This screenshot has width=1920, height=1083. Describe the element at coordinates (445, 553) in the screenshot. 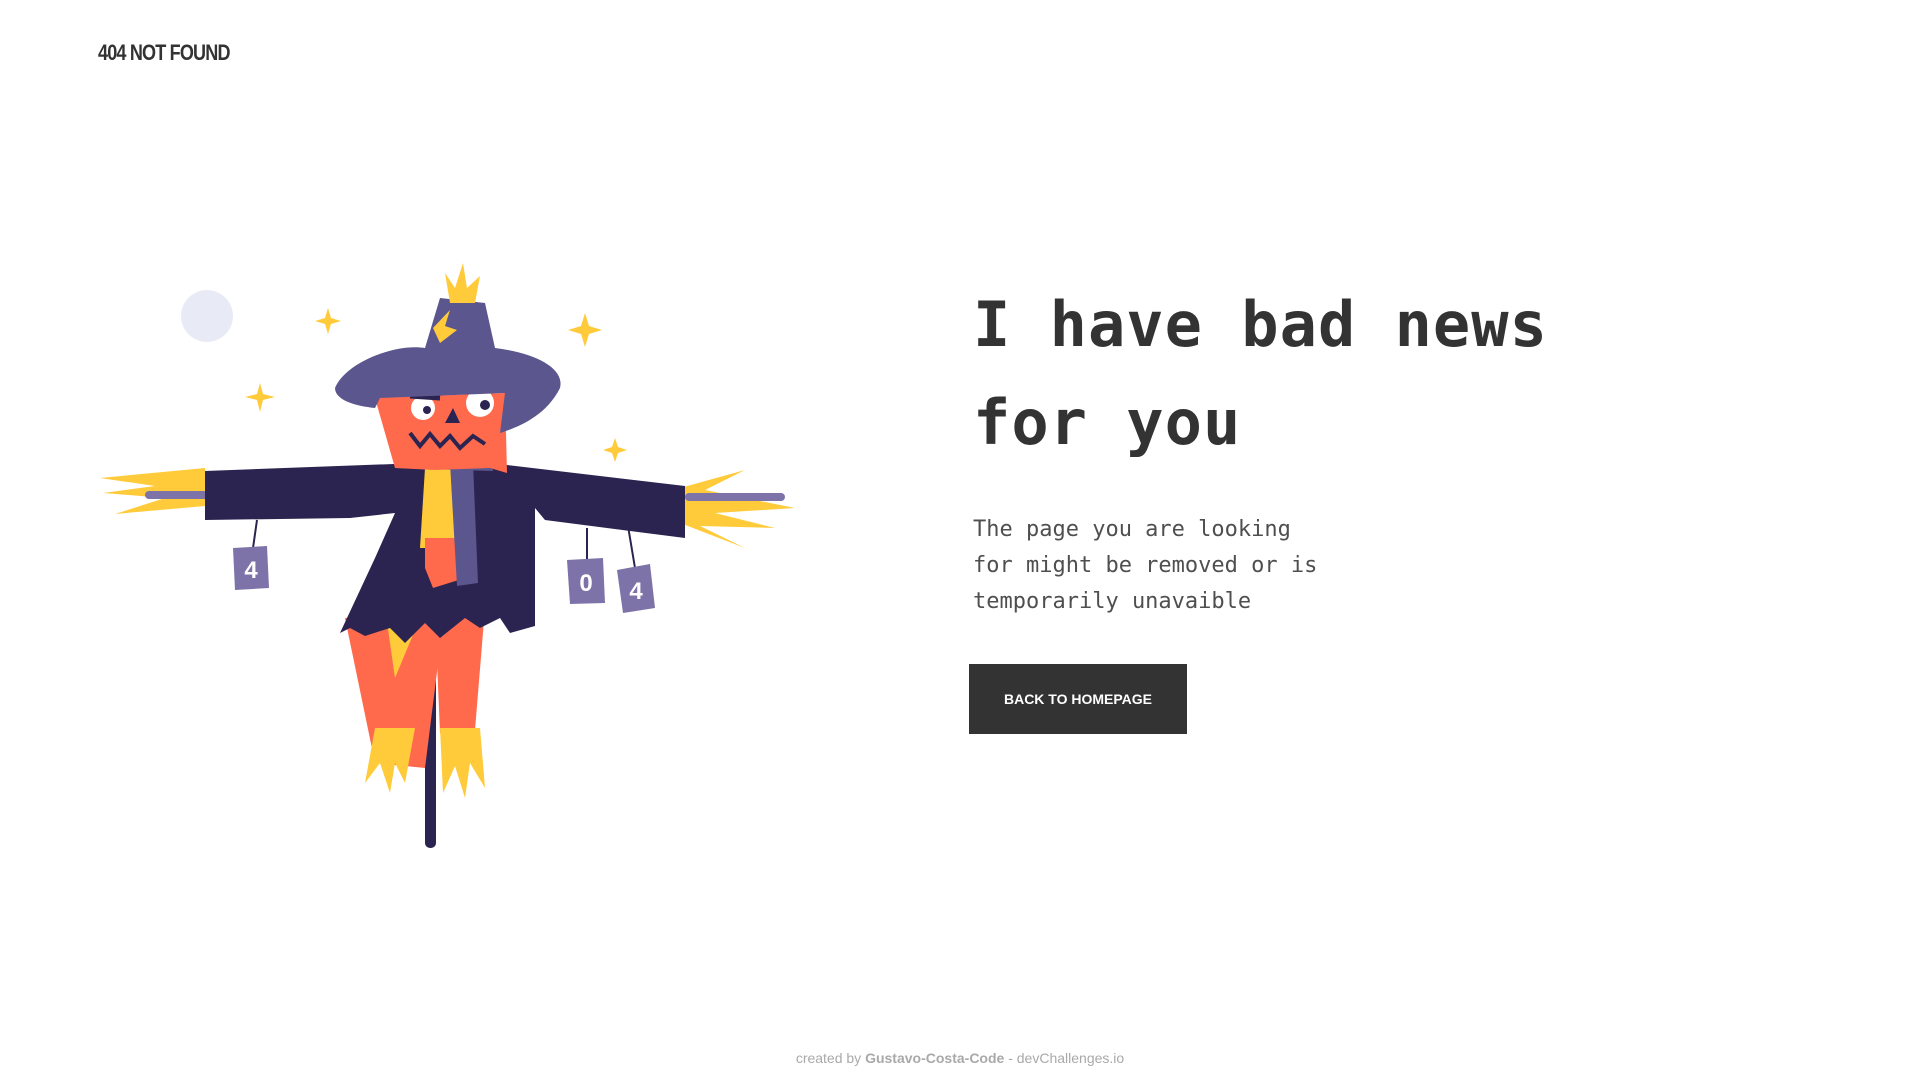

I see `scarecrow-coat` at that location.